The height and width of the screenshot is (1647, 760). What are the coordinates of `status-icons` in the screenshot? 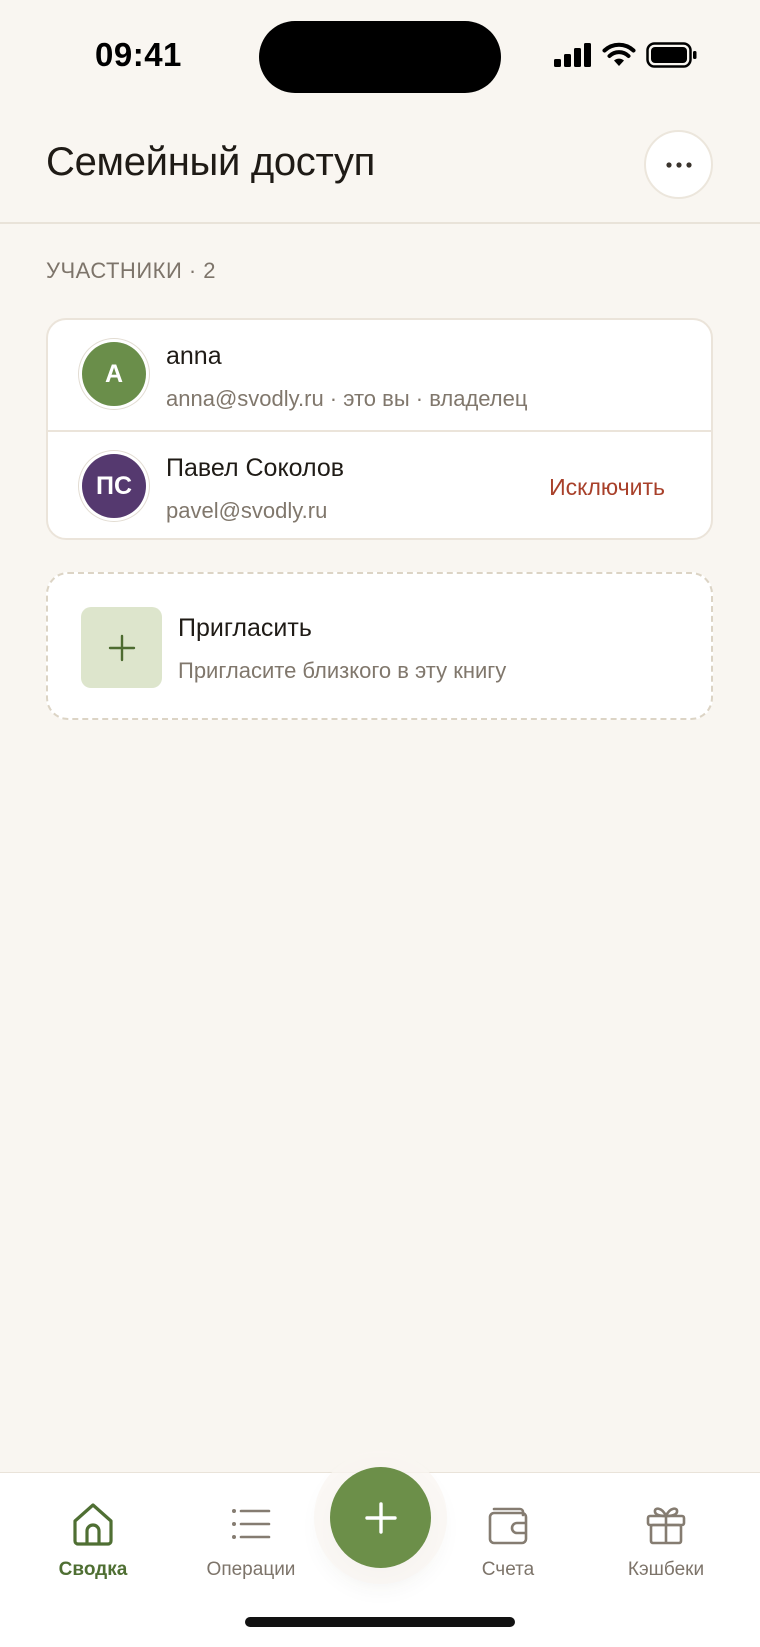 It's located at (626, 55).